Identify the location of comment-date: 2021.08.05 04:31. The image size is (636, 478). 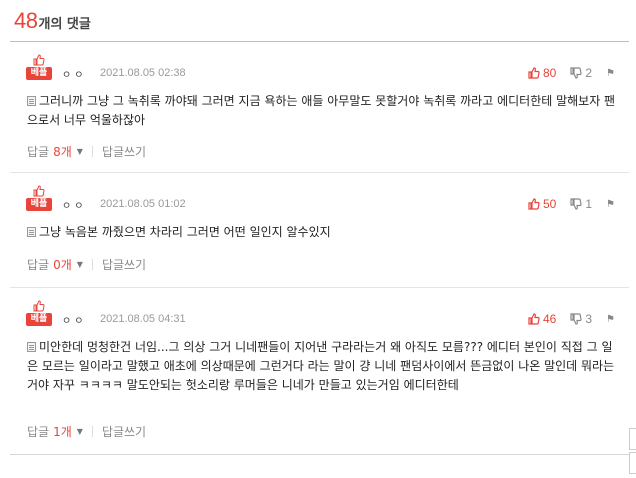
(143, 319).